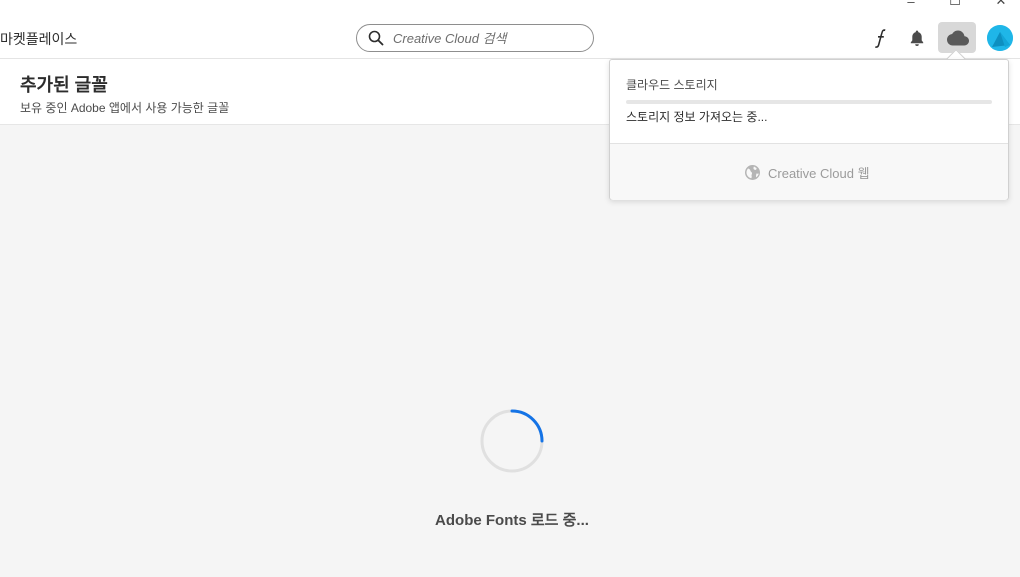 This screenshot has height=577, width=1020. I want to click on search-input, so click(488, 38).